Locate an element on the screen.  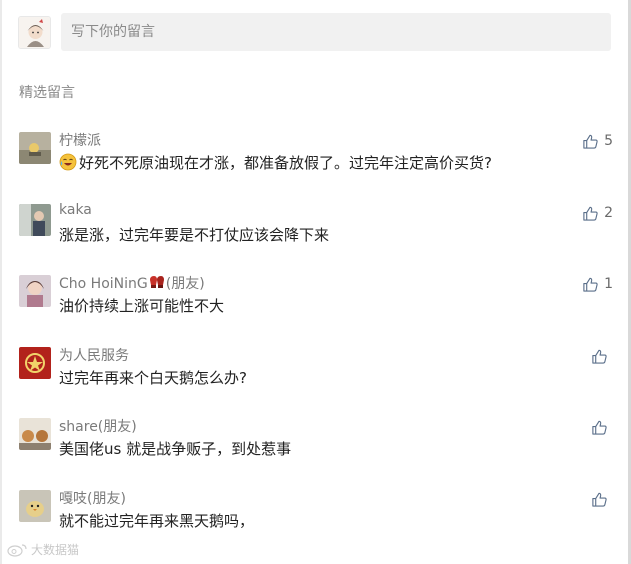
comment-item: share(朋友) 美国佬us 就是战争贩子，到处惹事 is located at coordinates (316, 446).